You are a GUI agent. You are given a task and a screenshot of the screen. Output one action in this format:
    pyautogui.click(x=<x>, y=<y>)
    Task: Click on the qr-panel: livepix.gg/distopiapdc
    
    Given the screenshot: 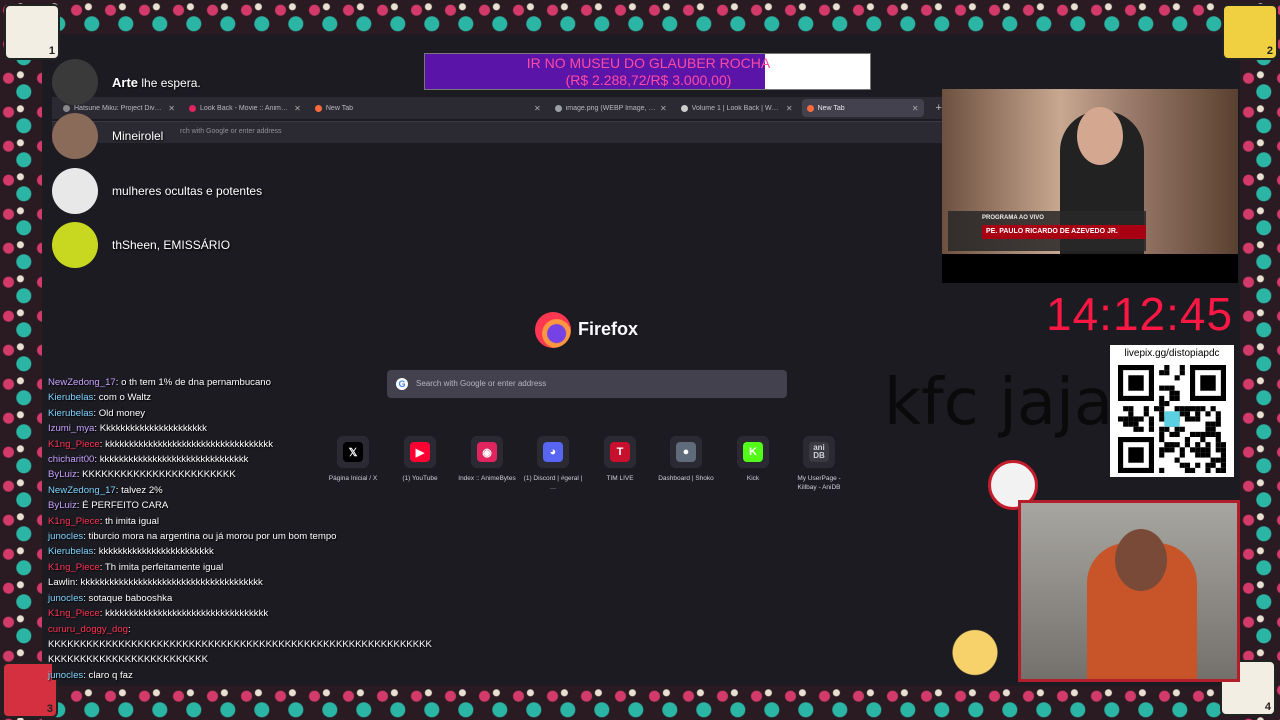 What is the action you would take?
    pyautogui.click(x=1172, y=411)
    